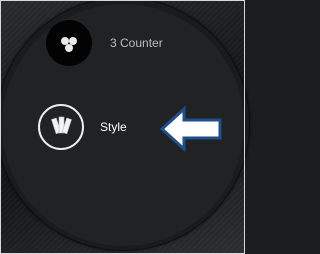  Describe the element at coordinates (104, 43) in the screenshot. I see `menu-item-3-counter: 3 Counter` at that location.